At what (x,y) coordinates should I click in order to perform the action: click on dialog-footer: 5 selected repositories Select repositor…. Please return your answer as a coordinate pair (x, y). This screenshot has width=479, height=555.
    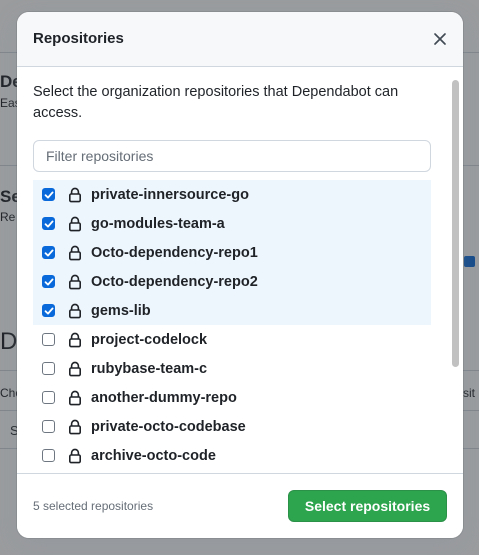
    Looking at the image, I should click on (240, 505).